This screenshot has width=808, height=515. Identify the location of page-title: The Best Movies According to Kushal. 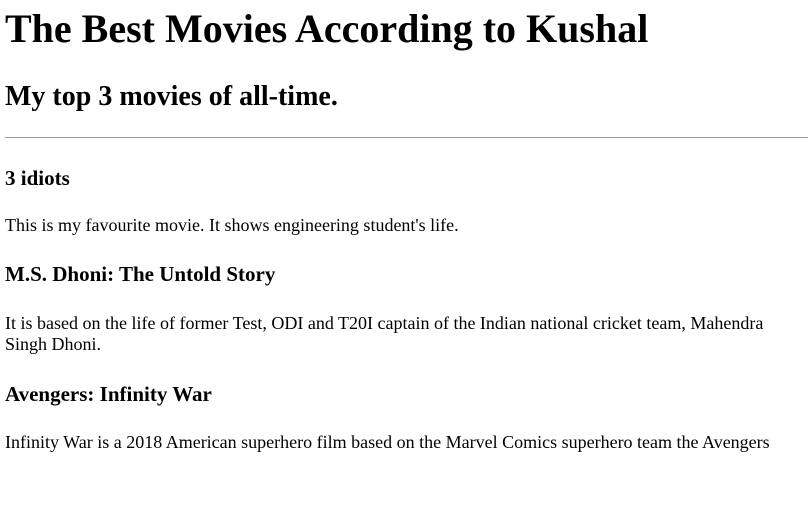
(327, 28).